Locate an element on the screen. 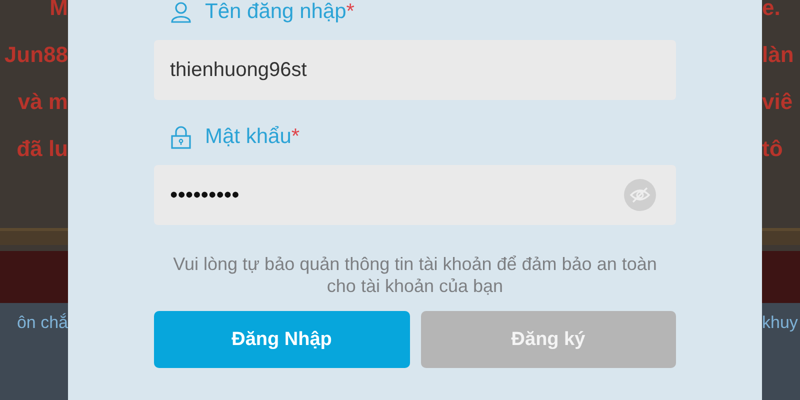 The image size is (800, 400). background-text: làn is located at coordinates (778, 55).